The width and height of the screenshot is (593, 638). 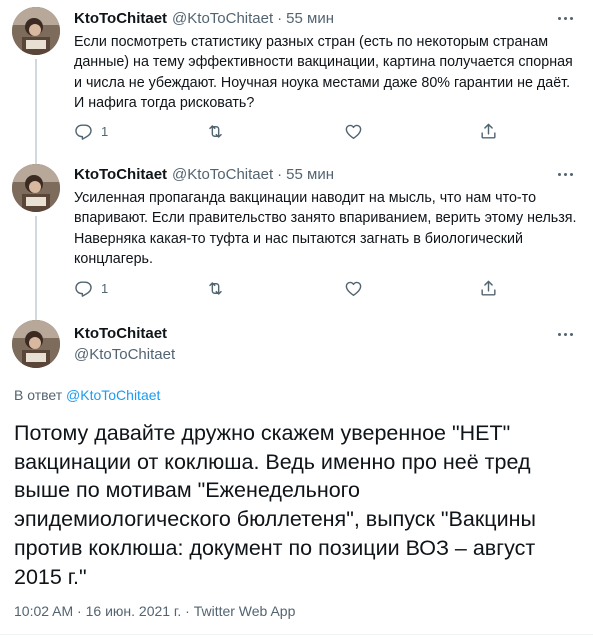 What do you see at coordinates (113, 395) in the screenshot?
I see `reply-to-handle-link: @KtoToChitaet` at bounding box center [113, 395].